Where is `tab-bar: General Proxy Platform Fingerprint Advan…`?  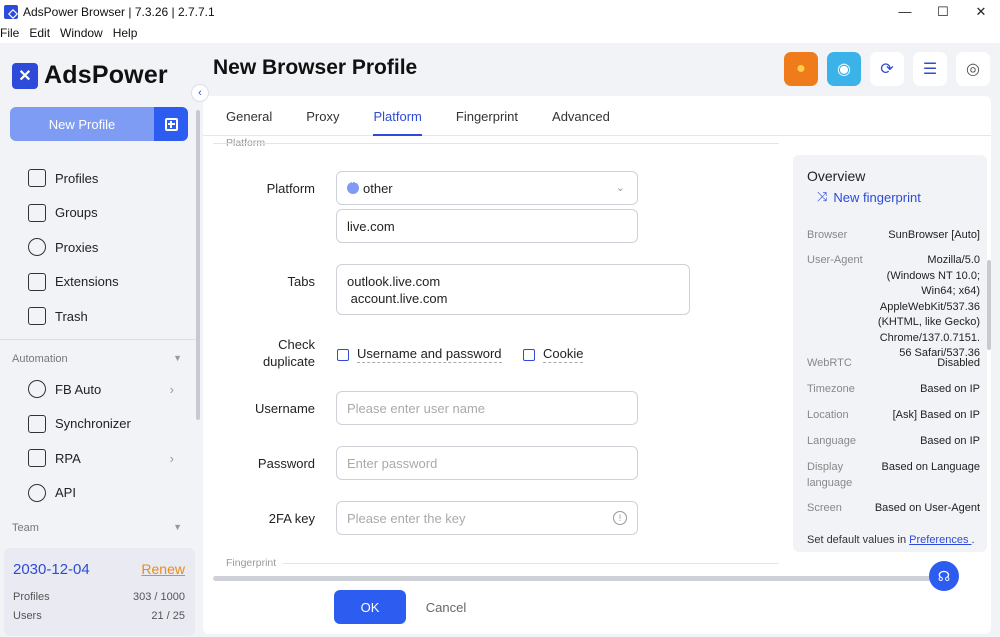
tab-bar: General Proxy Platform Fingerprint Advan… is located at coordinates (597, 116).